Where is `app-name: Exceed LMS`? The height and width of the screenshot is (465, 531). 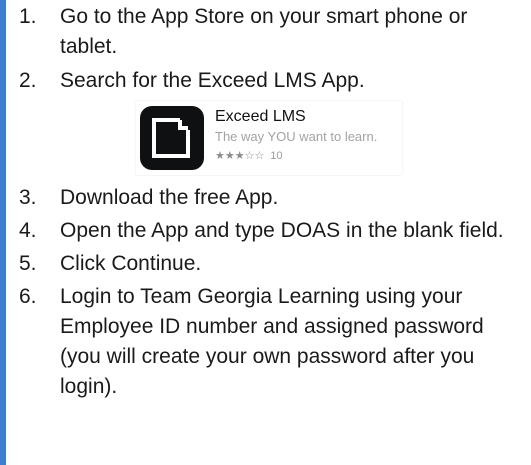
app-name: Exceed LMS is located at coordinates (260, 116).